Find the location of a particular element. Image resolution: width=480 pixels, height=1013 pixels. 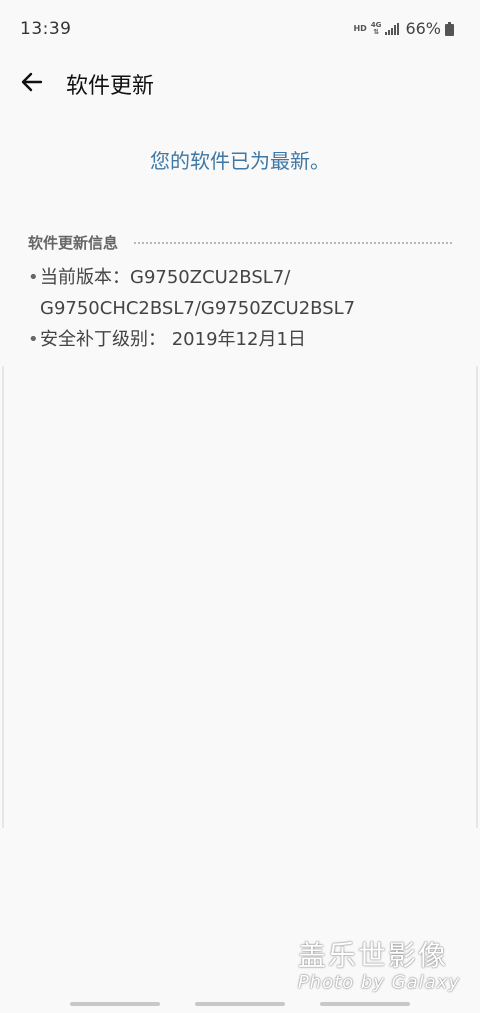

nav-gesture-hint-home is located at coordinates (240, 1004).